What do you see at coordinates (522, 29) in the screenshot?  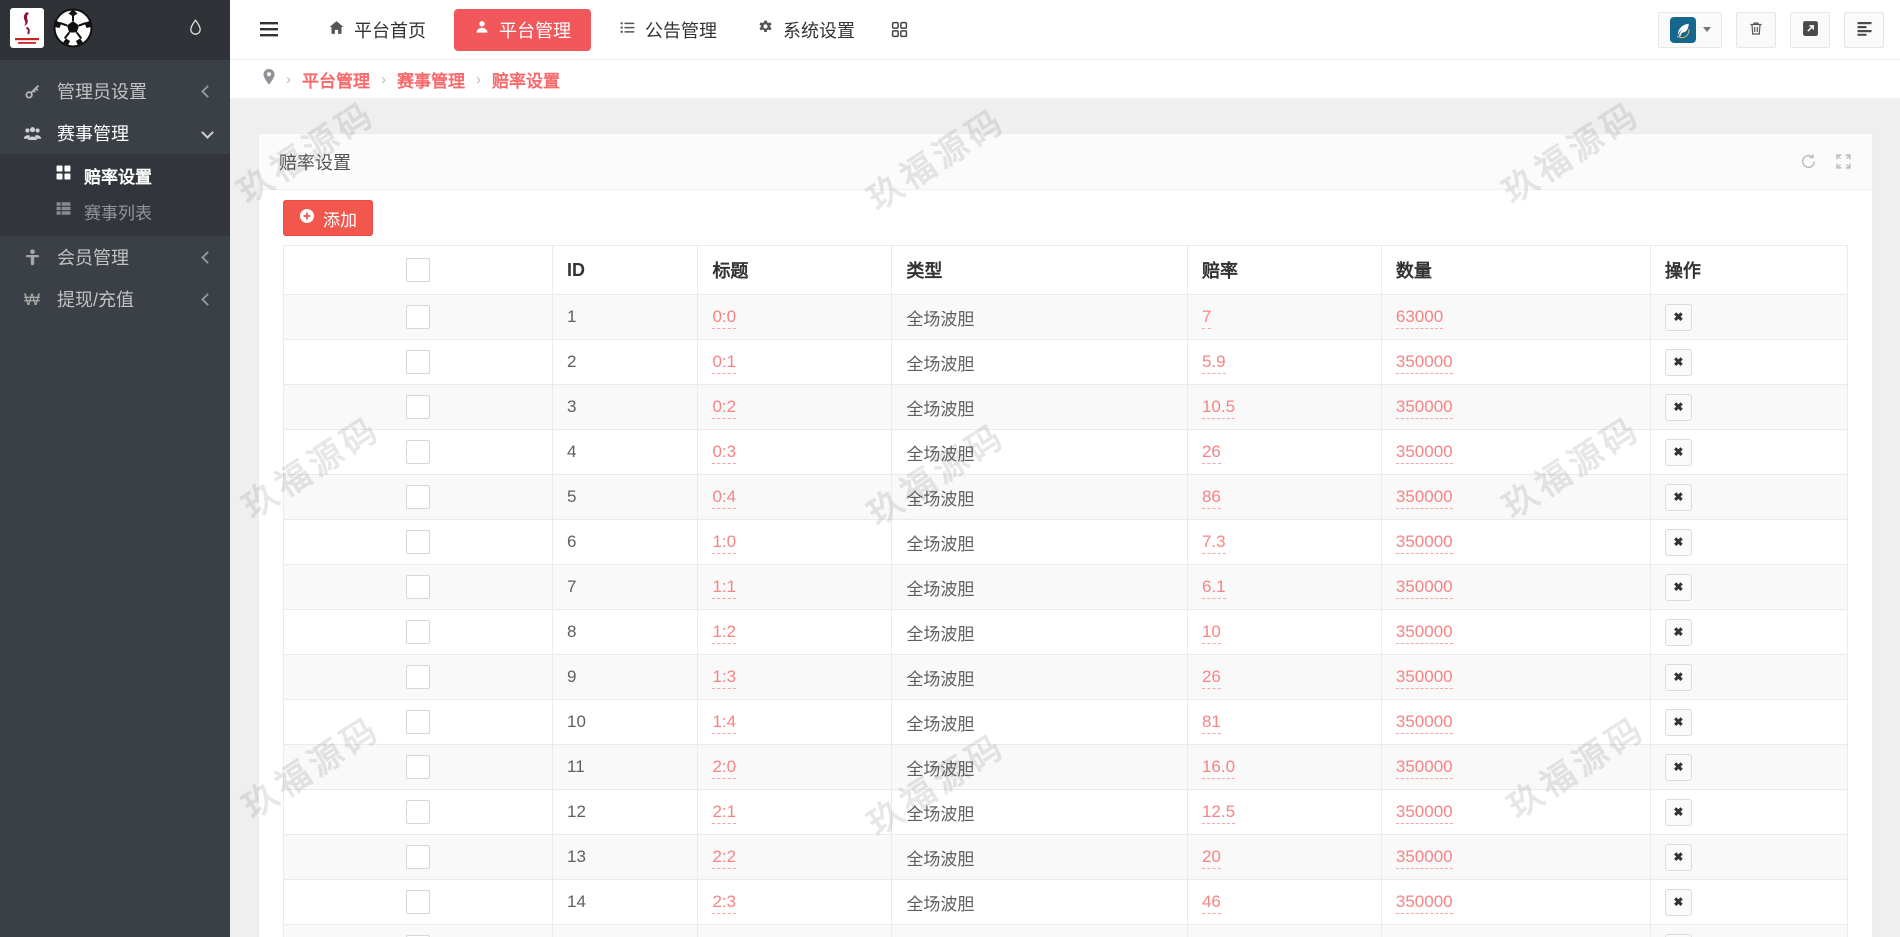 I see `nav-item-platform-management: 平台管理` at bounding box center [522, 29].